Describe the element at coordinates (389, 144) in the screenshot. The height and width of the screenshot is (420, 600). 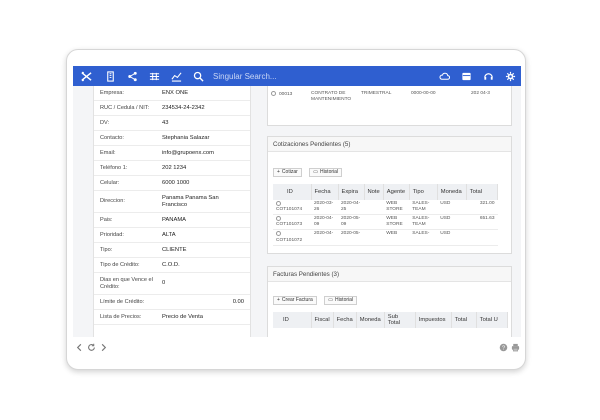
I see `panel-title: Cotizaciones Pendientes (5)` at that location.